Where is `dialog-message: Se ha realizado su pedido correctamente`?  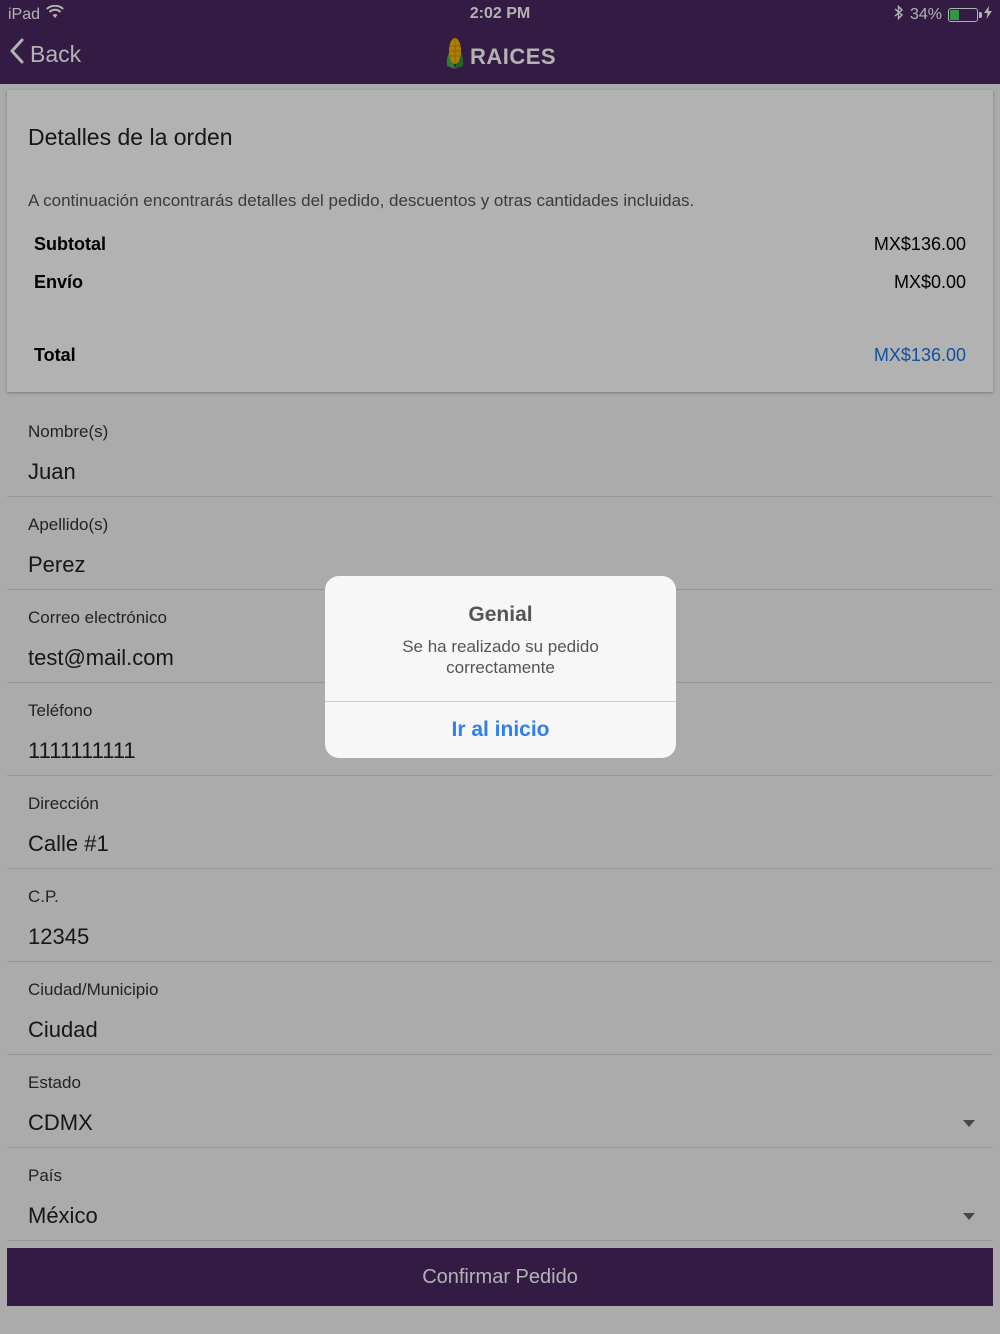
dialog-message: Se ha realizado su pedido correctamente is located at coordinates (500, 657).